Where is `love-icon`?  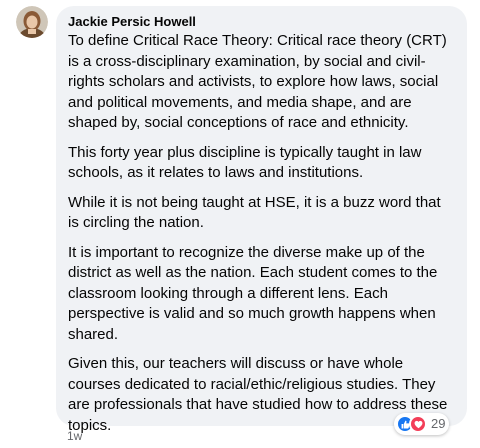
love-icon is located at coordinates (418, 424).